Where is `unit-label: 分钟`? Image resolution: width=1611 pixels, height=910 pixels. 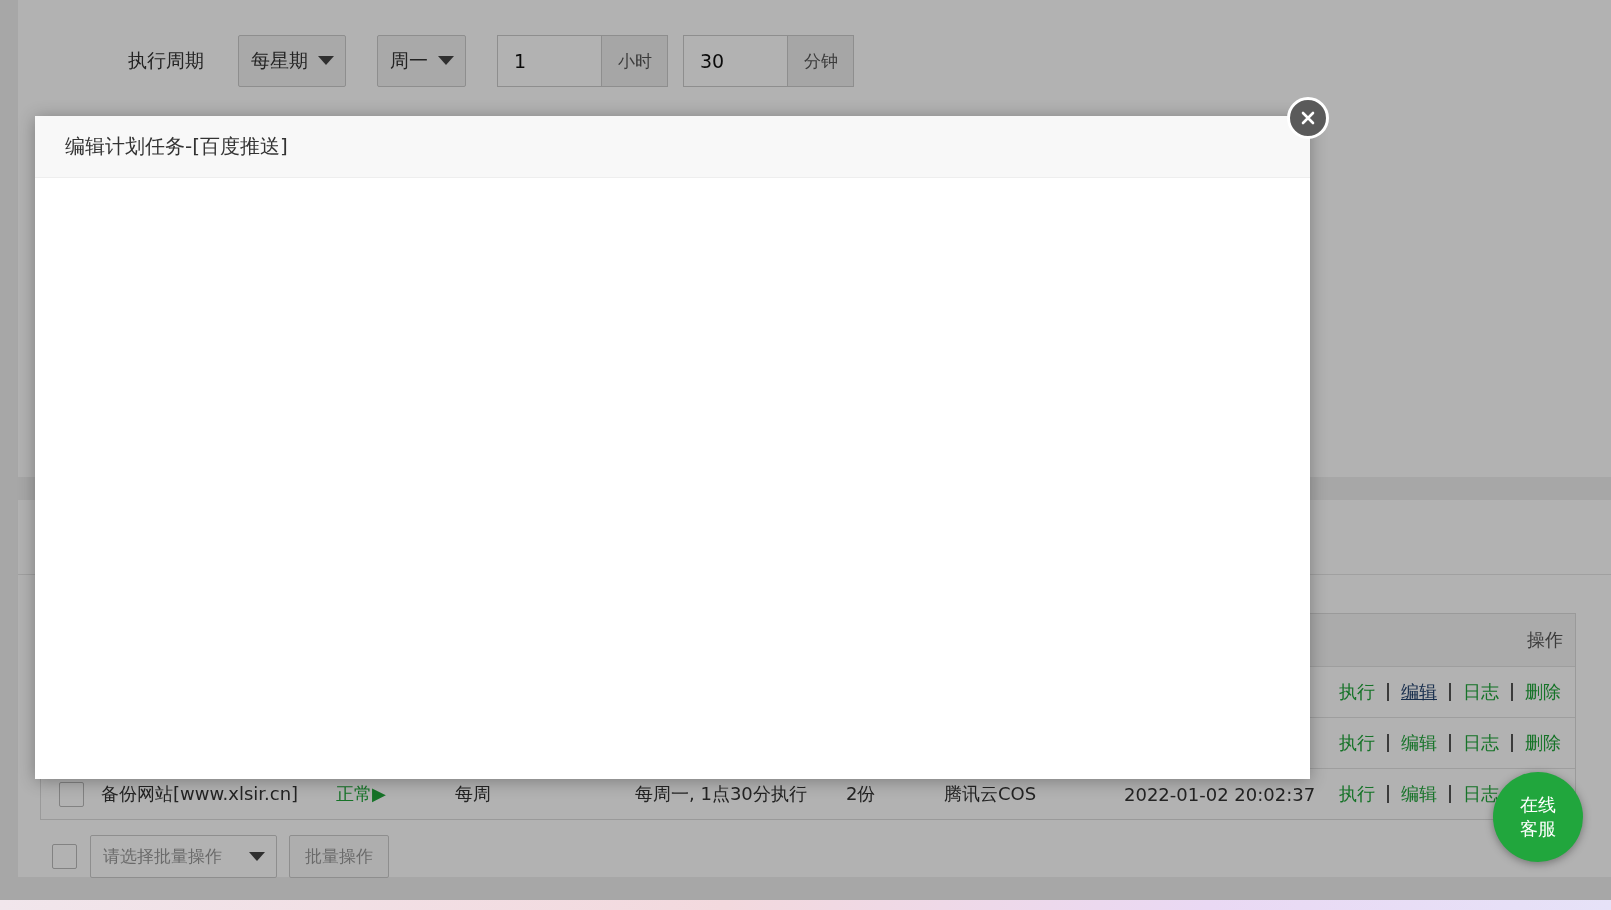 unit-label: 分钟 is located at coordinates (820, 61).